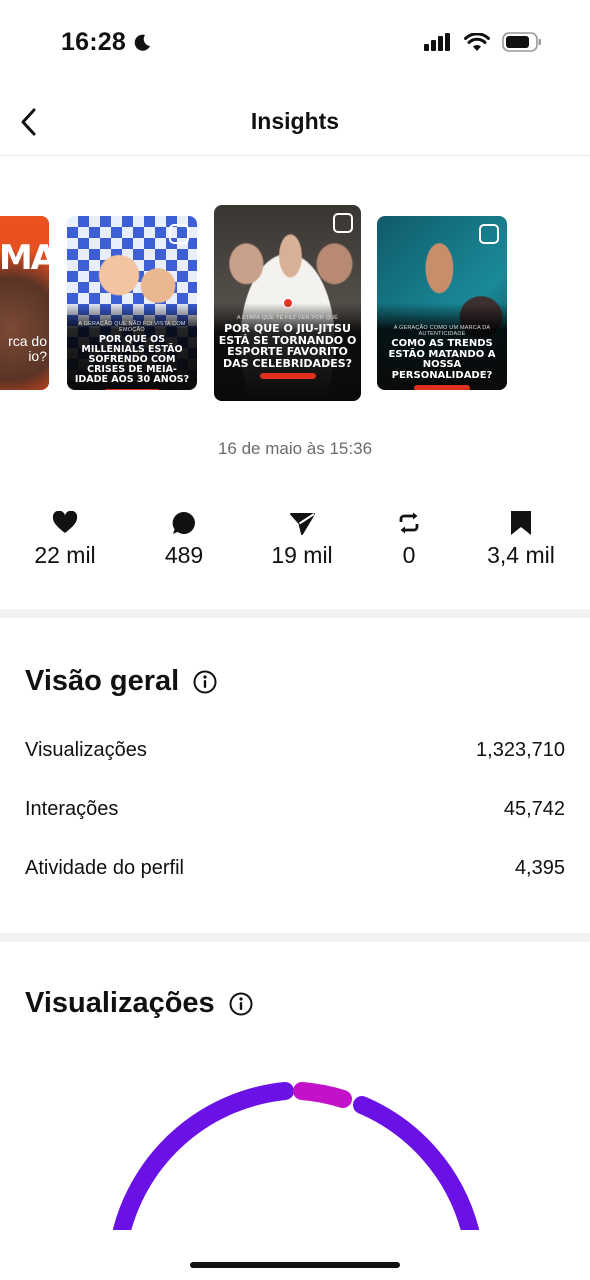 The image size is (590, 1280). I want to click on page-title: Insights, so click(295, 121).